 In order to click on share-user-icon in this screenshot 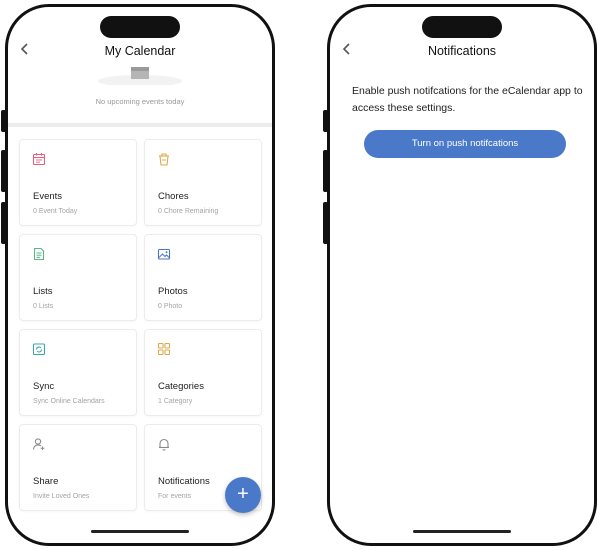, I will do `click(38, 444)`.